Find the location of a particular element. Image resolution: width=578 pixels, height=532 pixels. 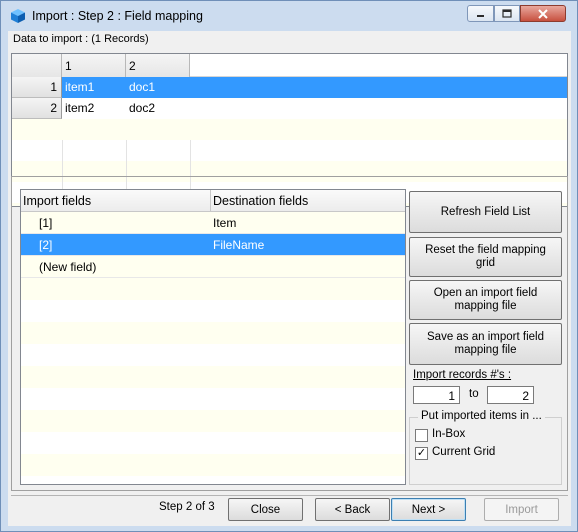

records-to-field: 2 is located at coordinates (510, 395).